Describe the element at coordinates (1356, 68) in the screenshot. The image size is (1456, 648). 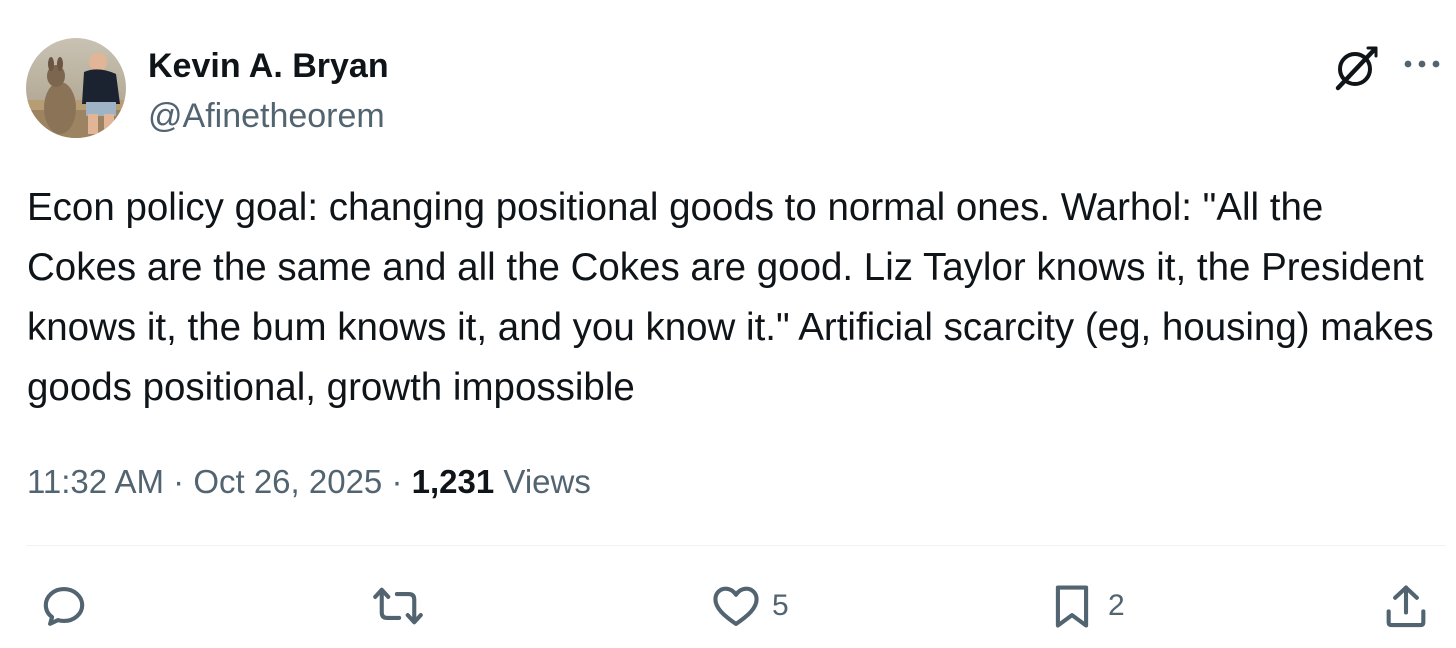
I see `grok-icon` at that location.